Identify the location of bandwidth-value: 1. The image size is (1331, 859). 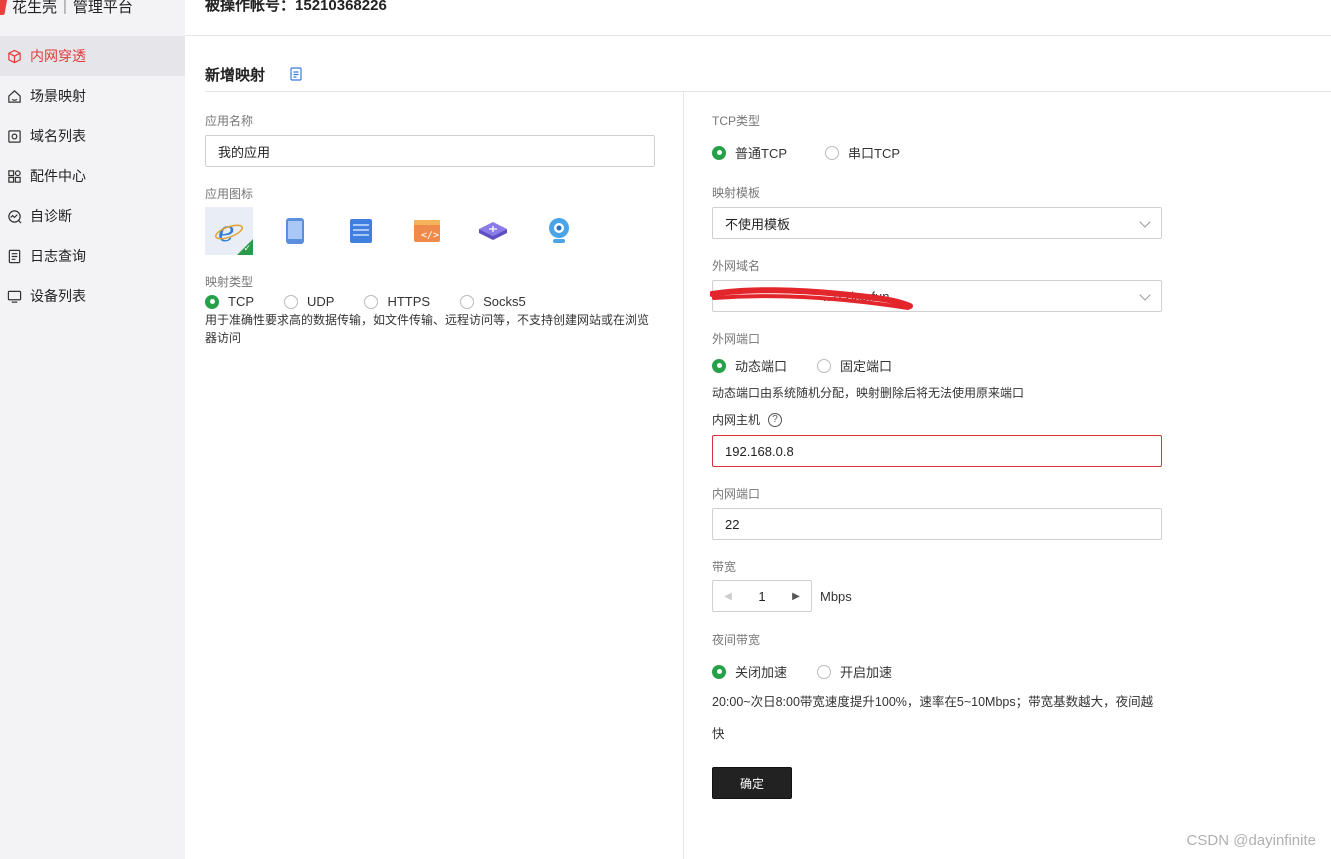
(762, 596).